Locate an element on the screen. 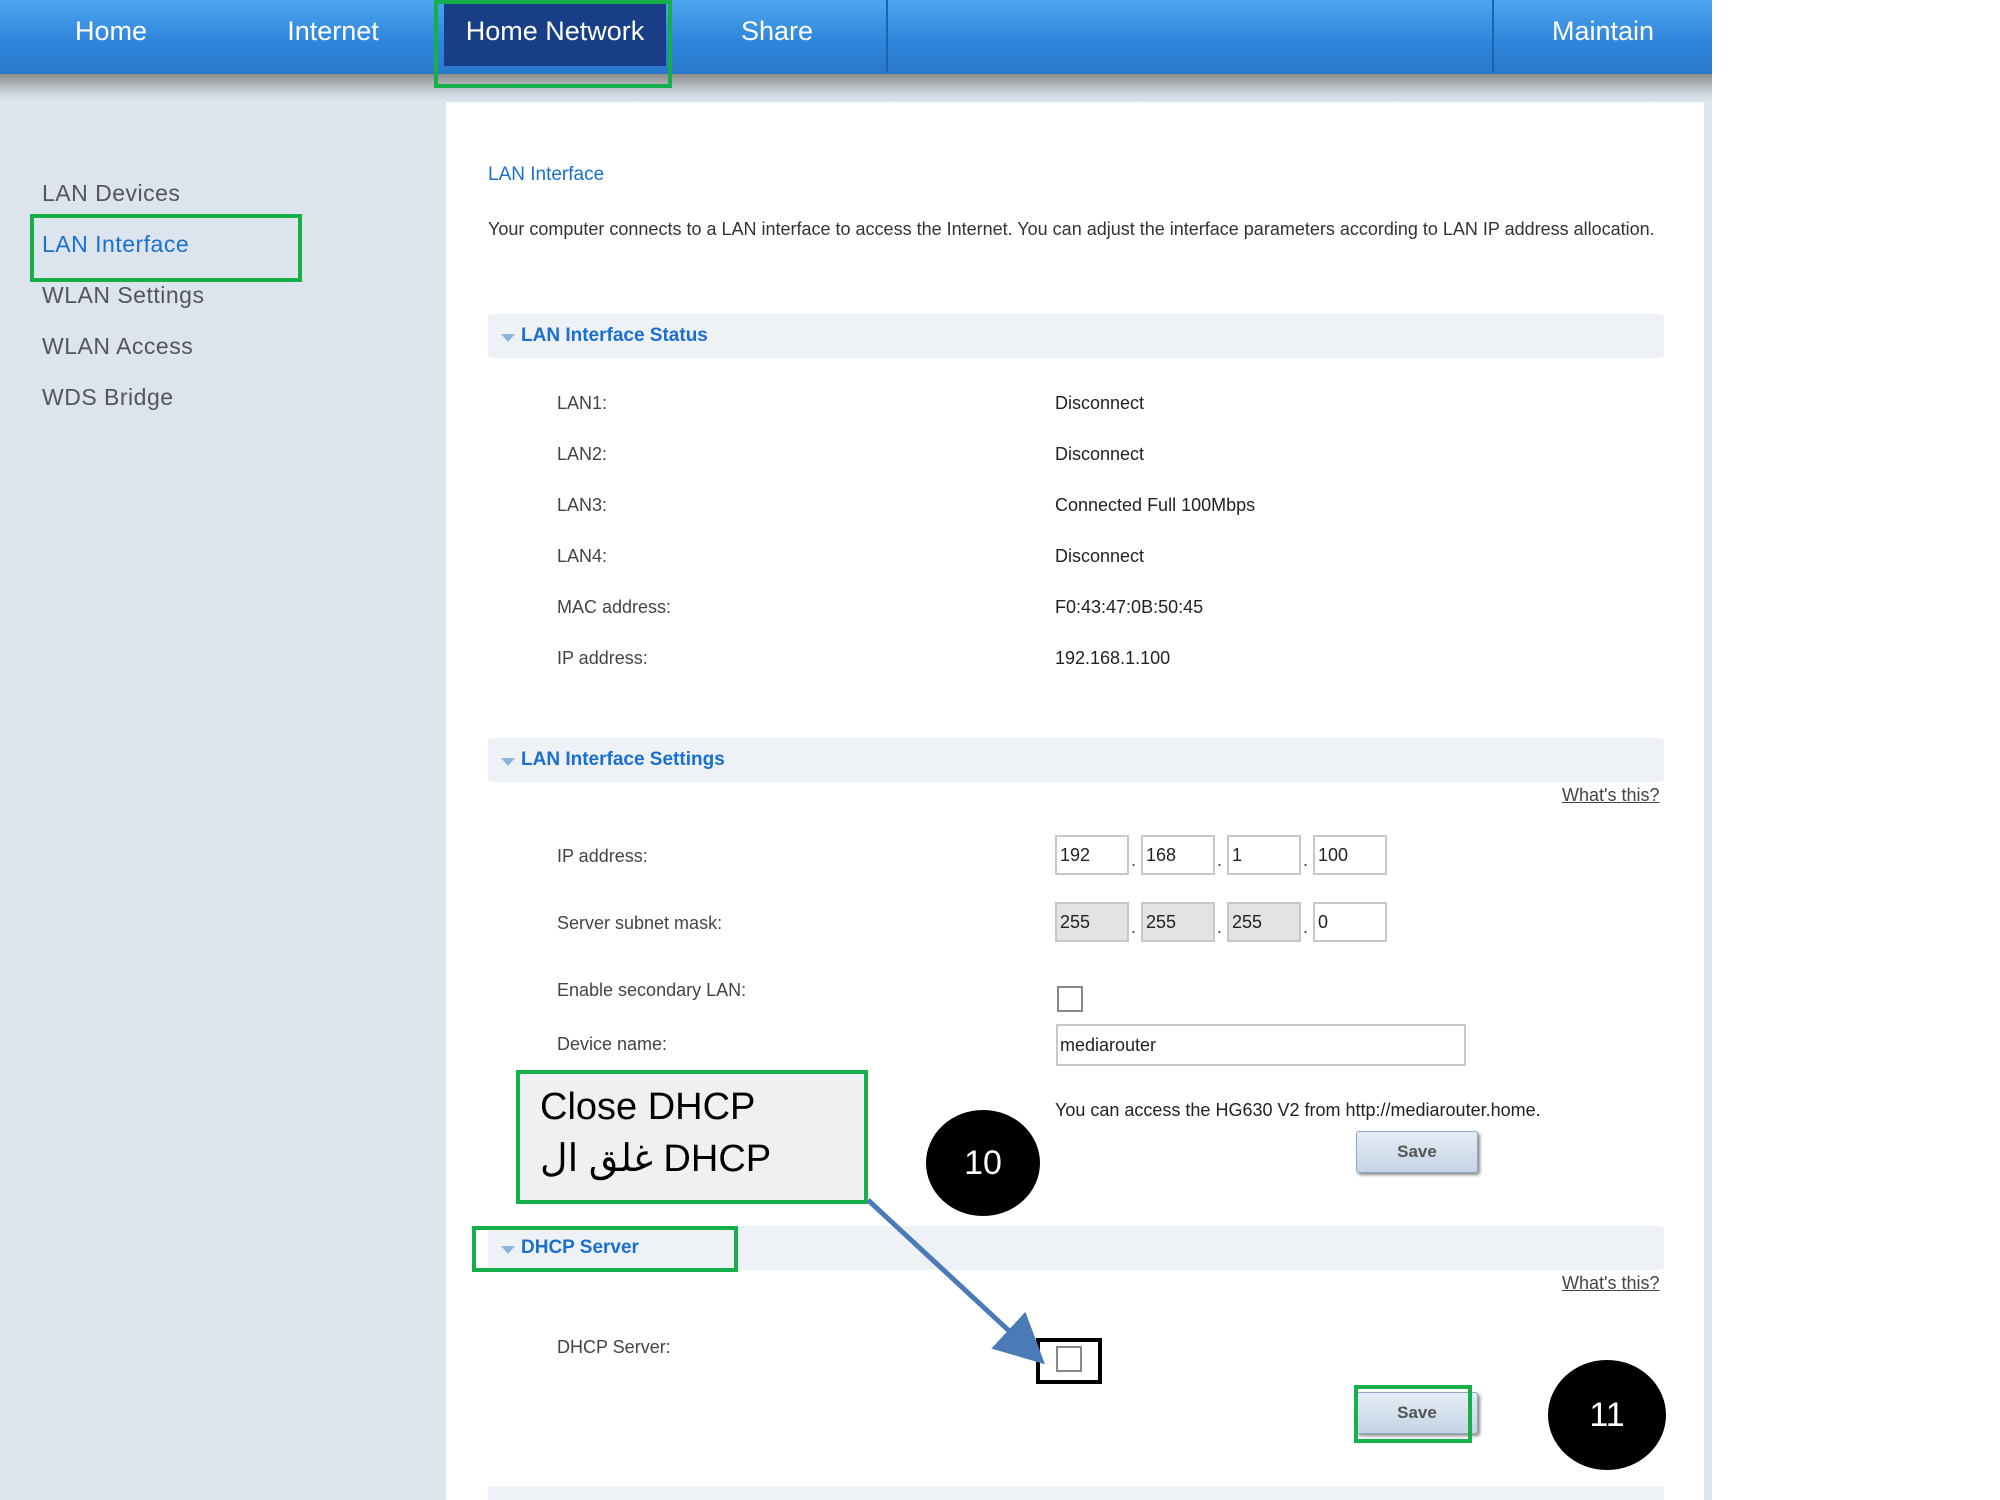 This screenshot has height=1500, width=2000. arrow-to-dhcp-checkbox is located at coordinates (955, 1281).